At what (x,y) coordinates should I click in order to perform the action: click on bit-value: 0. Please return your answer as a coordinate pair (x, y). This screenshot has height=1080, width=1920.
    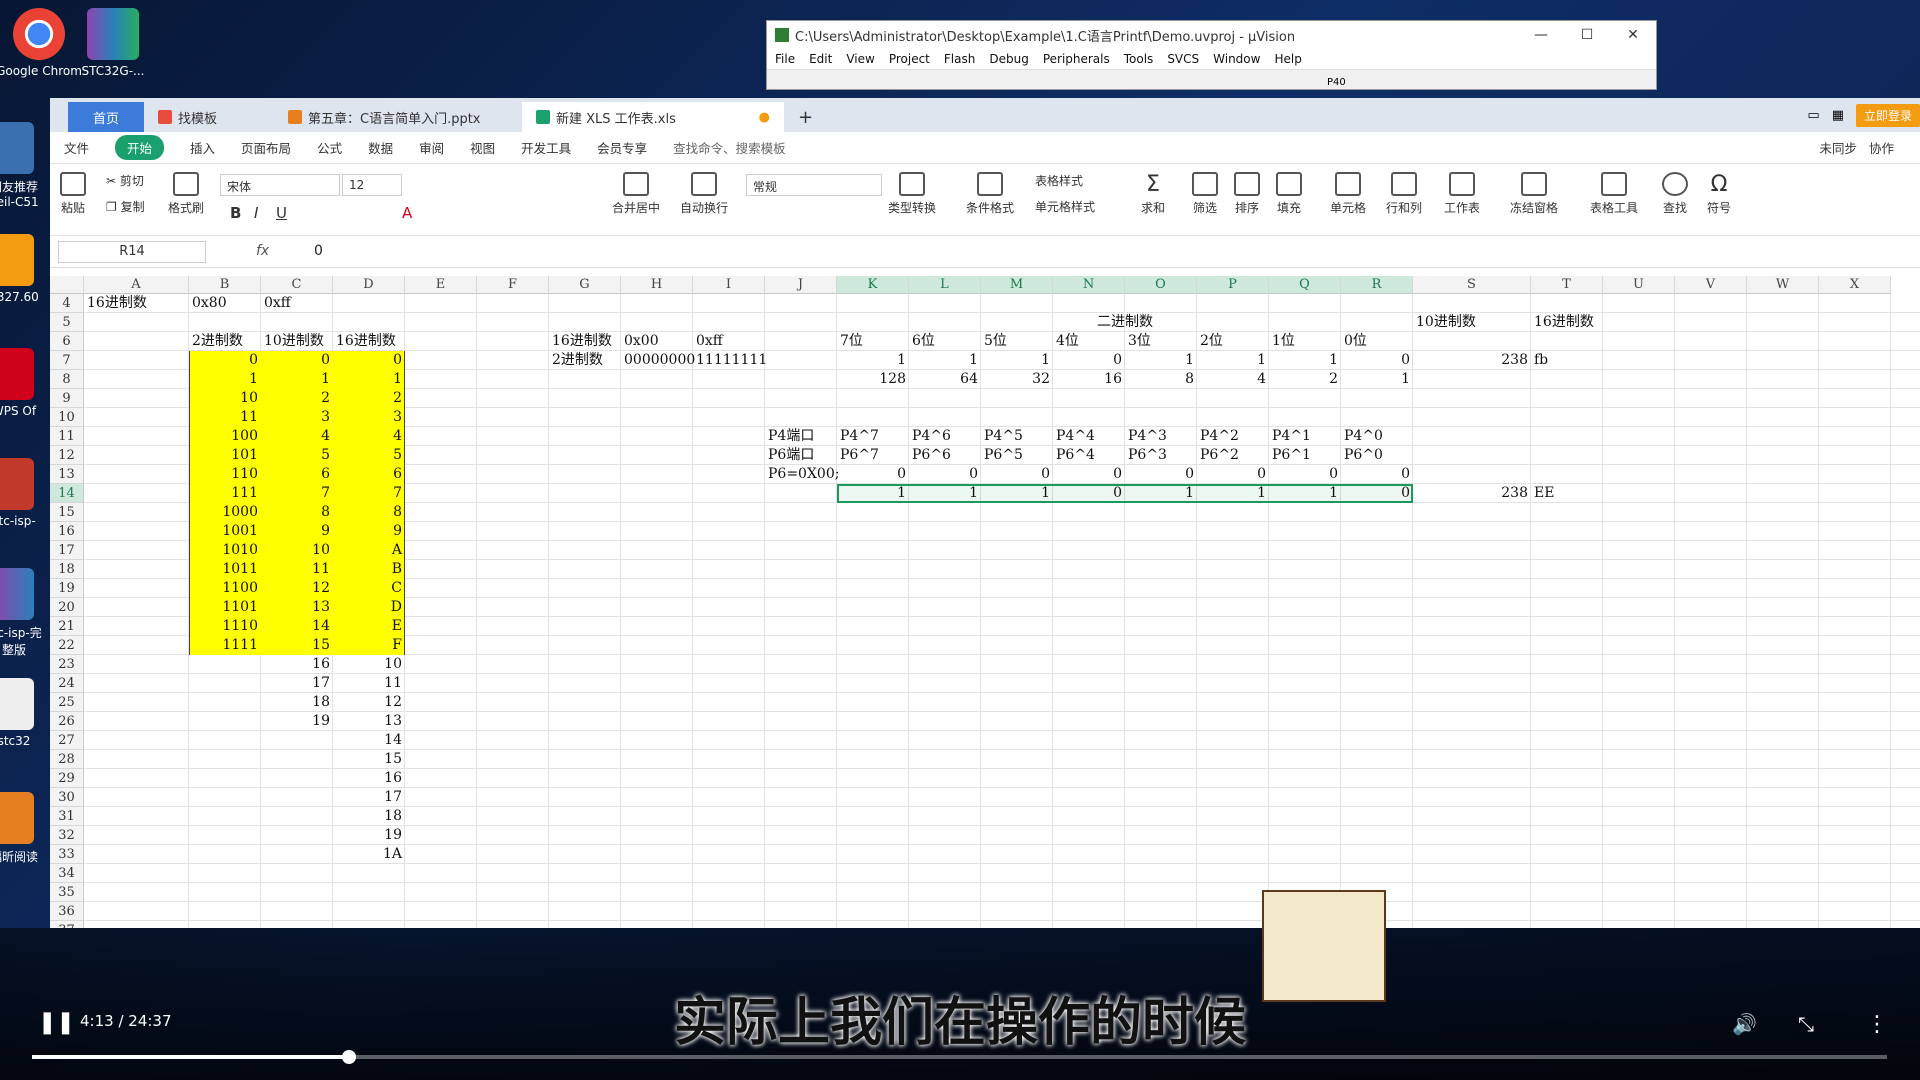
    Looking at the image, I should click on (1377, 360).